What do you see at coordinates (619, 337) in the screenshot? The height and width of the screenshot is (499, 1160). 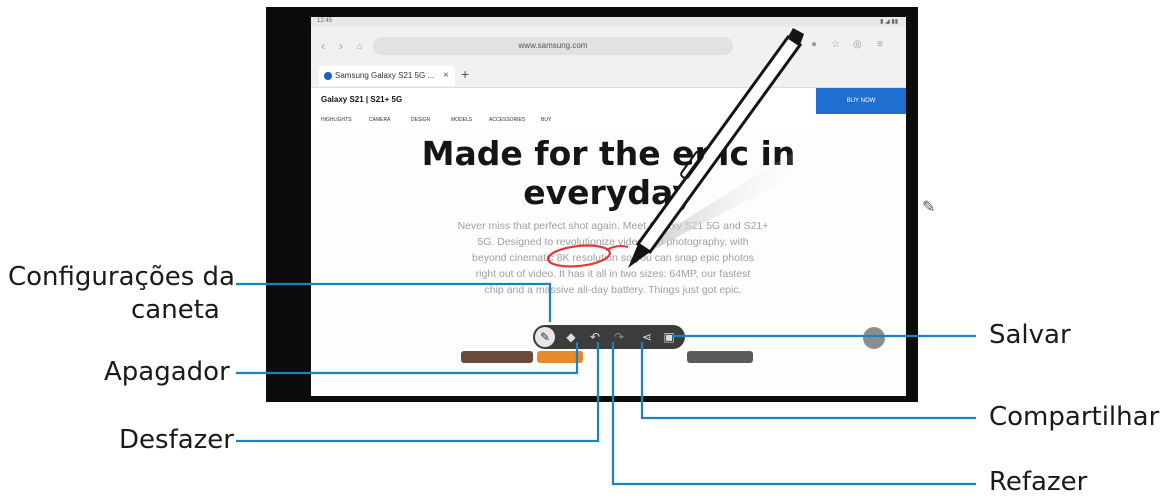 I see `redo-icon: ↷` at bounding box center [619, 337].